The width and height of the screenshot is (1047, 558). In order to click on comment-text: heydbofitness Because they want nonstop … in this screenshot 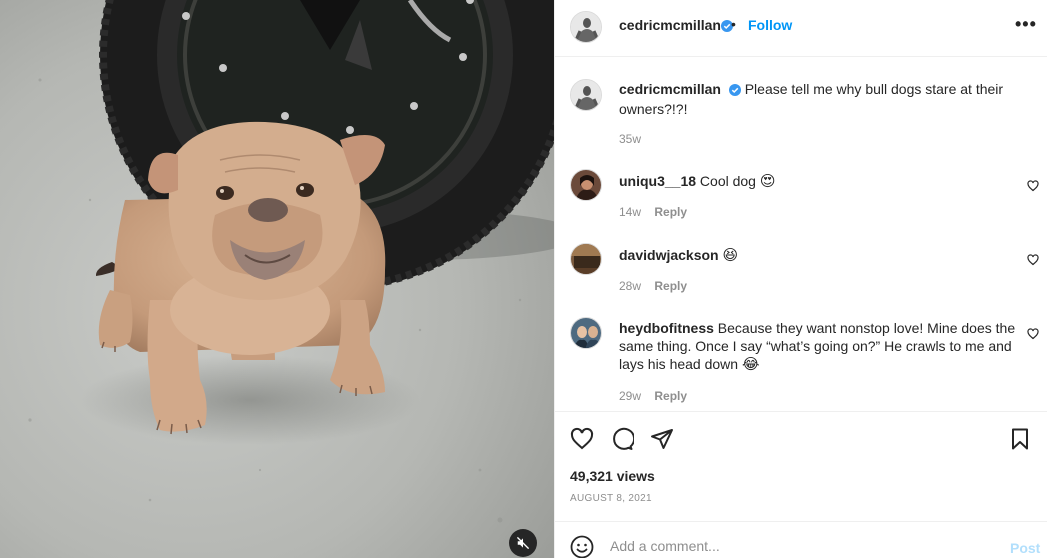, I will do `click(819, 346)`.